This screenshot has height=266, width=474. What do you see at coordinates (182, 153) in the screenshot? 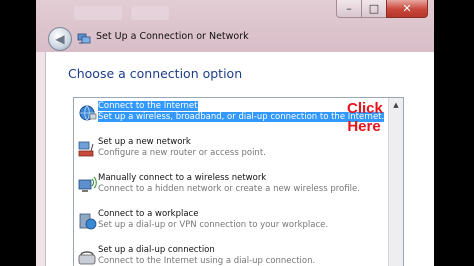
I see `option-description: Configure a new router or access point.` at bounding box center [182, 153].